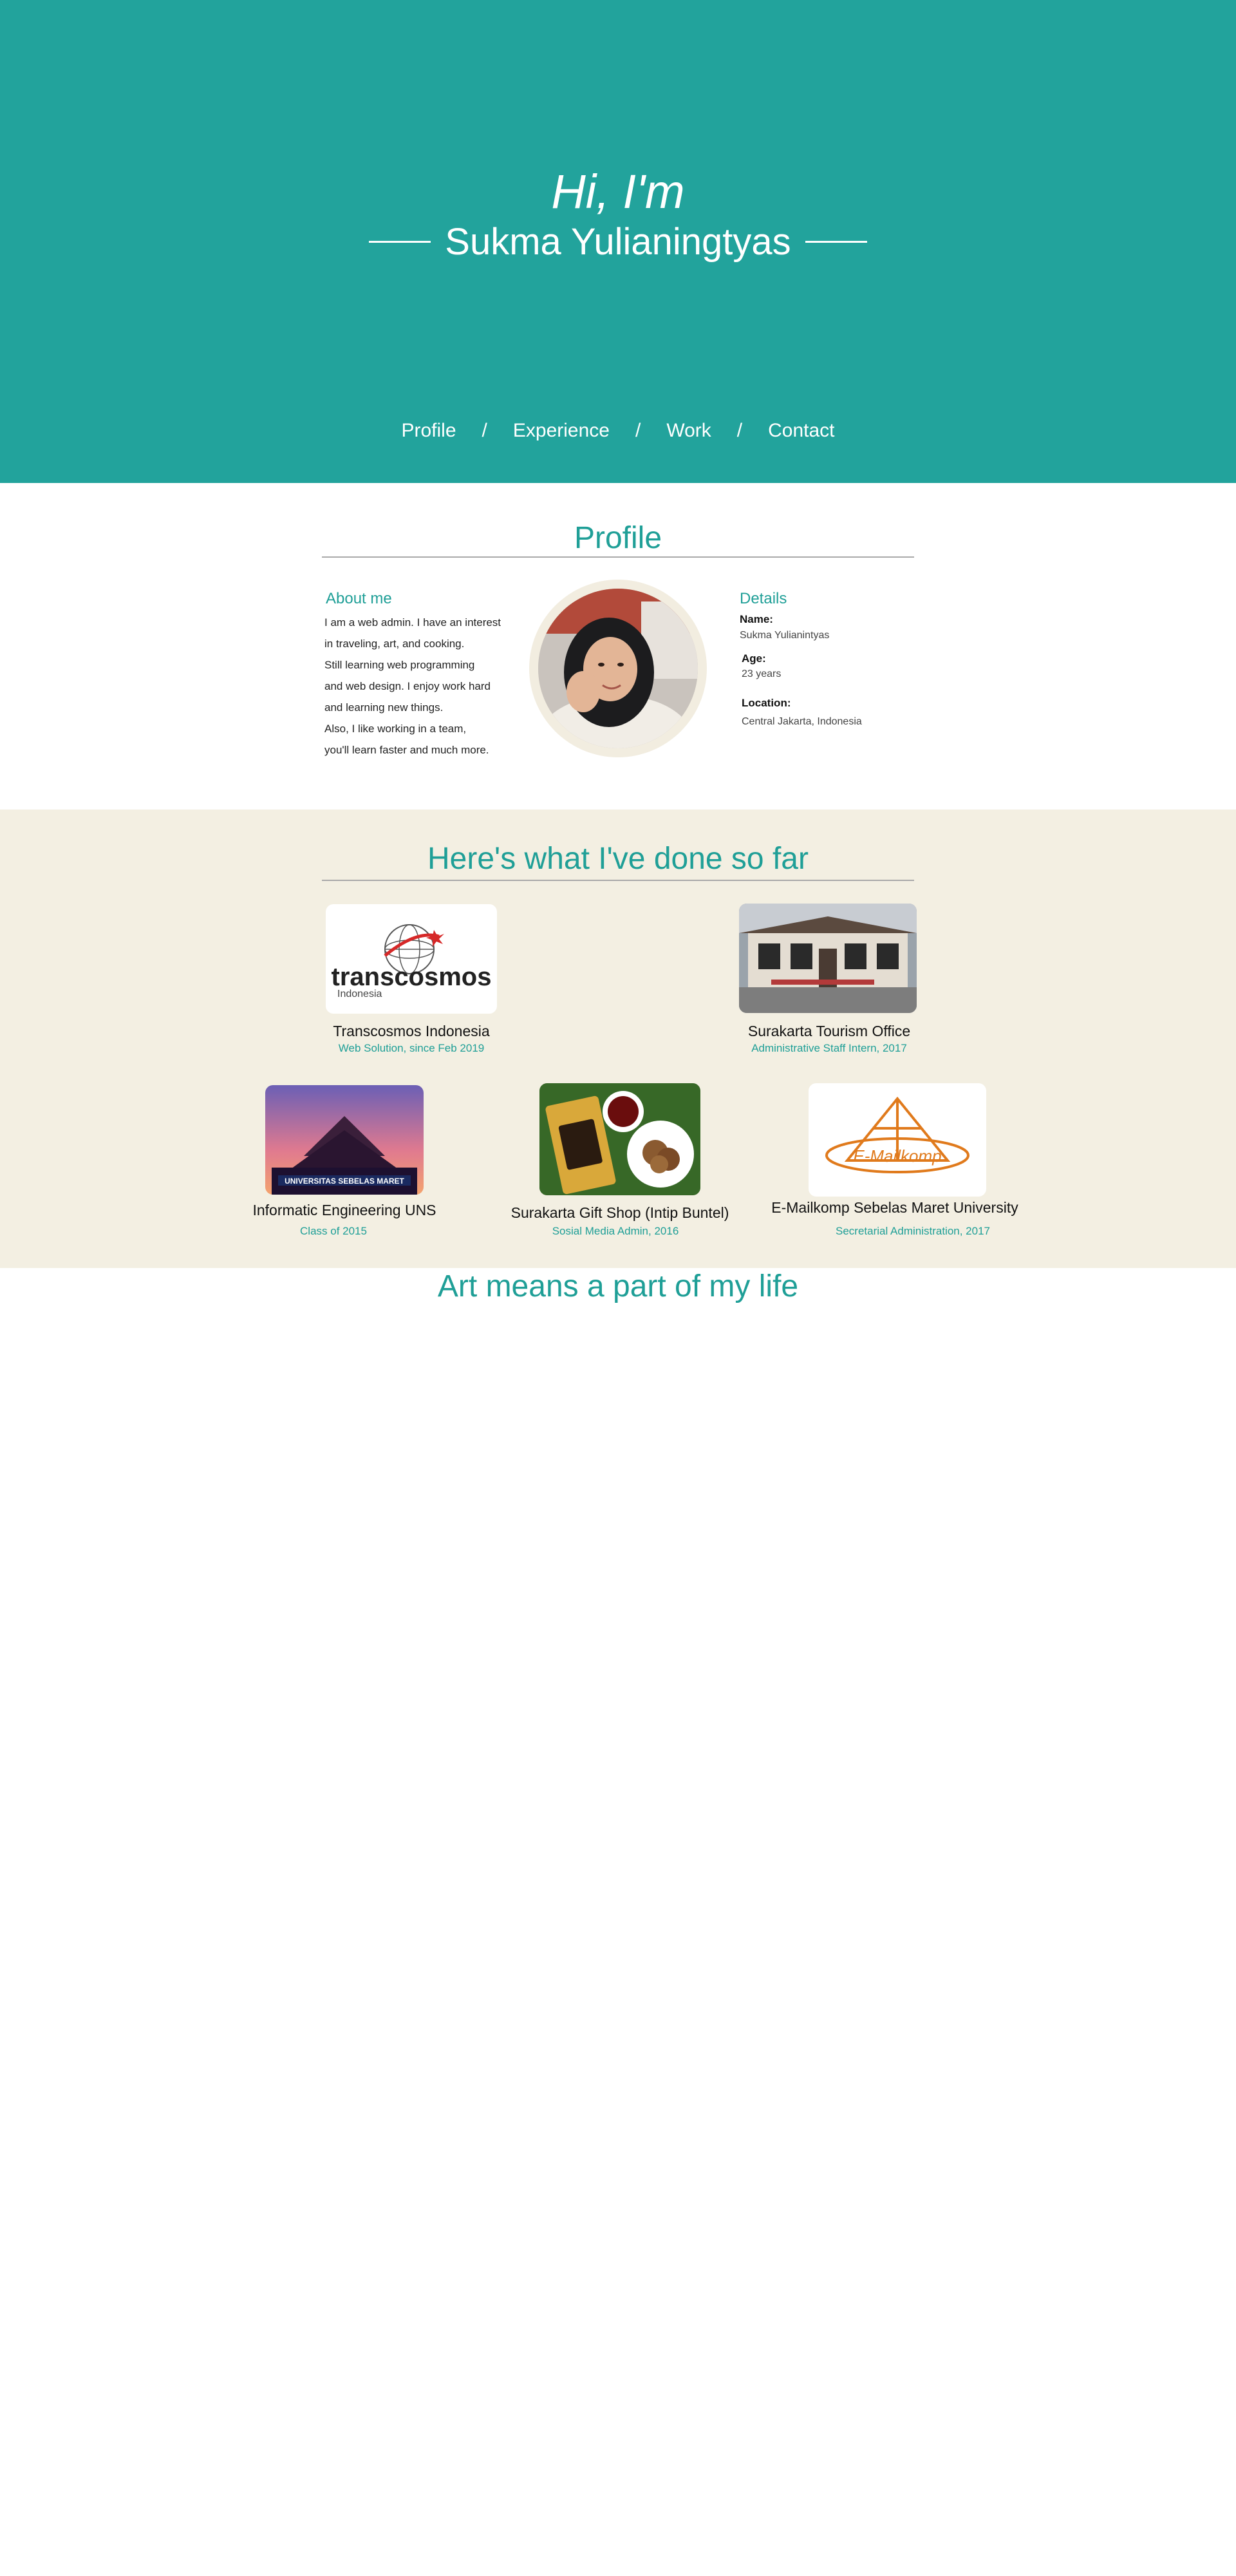  What do you see at coordinates (829, 1031) in the screenshot?
I see `exp-title-tourism-office: Surakarta Tourism Office` at bounding box center [829, 1031].